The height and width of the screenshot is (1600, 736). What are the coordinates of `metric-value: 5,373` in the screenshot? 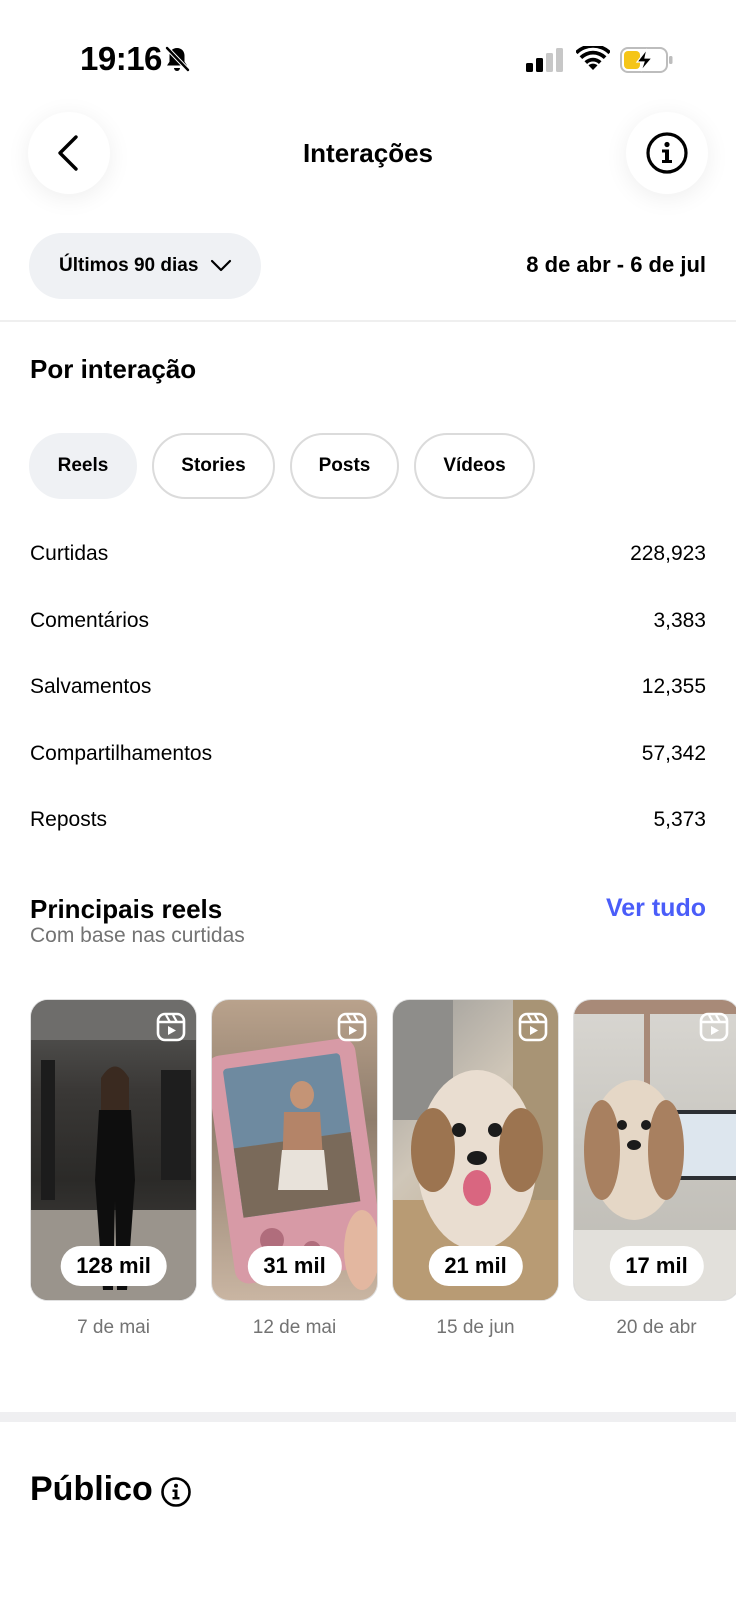 It's located at (679, 819).